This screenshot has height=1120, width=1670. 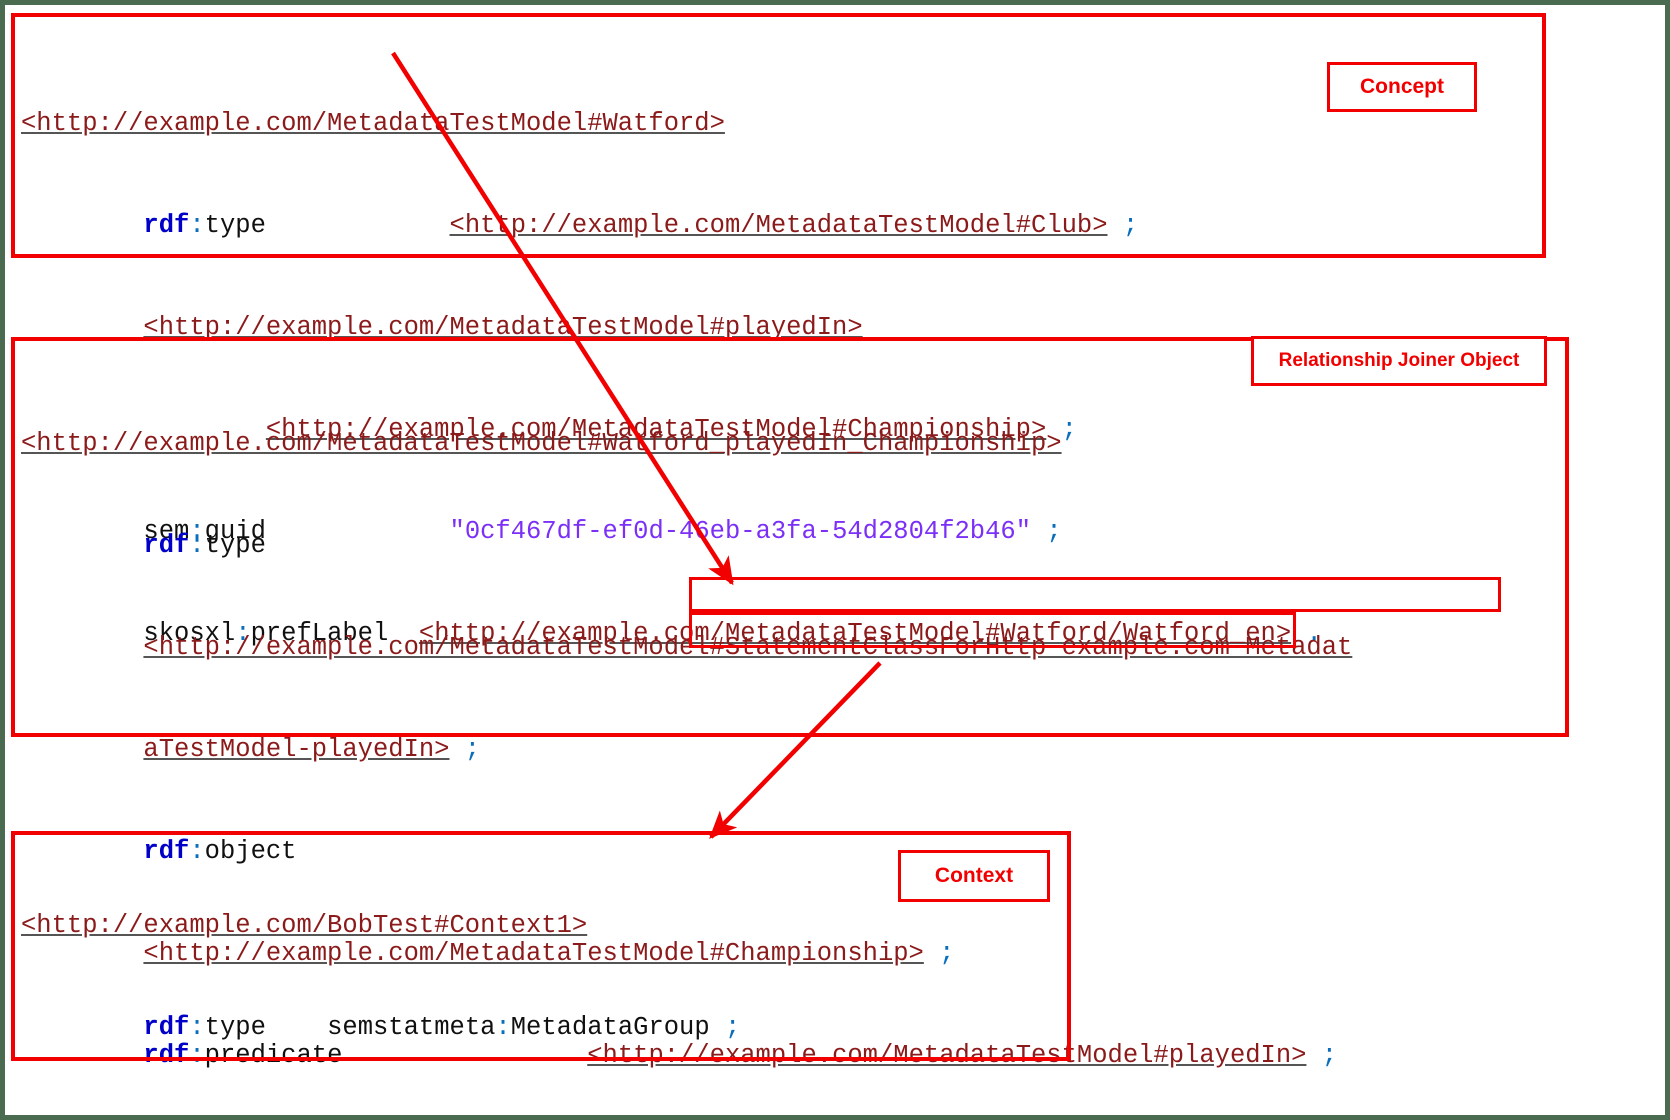 I want to click on callout-relationship-label: Relationship Joiner Object, so click(x=1399, y=360).